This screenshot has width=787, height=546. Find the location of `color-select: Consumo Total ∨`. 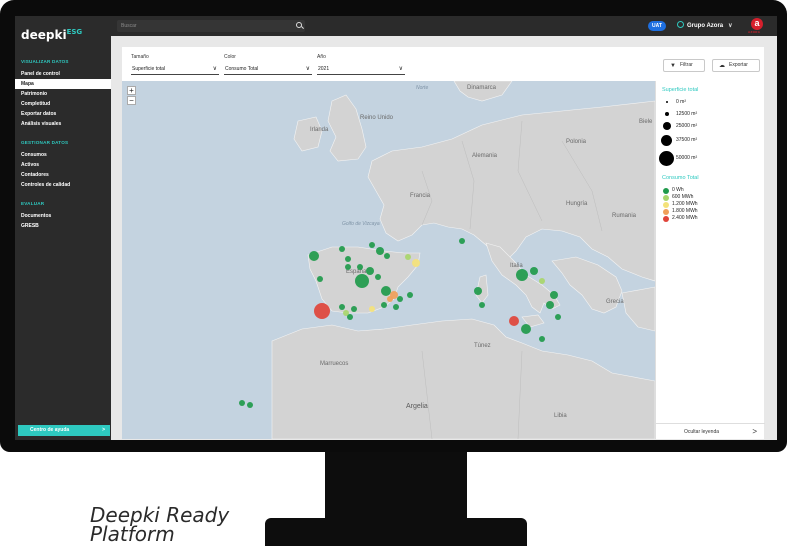

color-select: Consumo Total ∨ is located at coordinates (268, 69).